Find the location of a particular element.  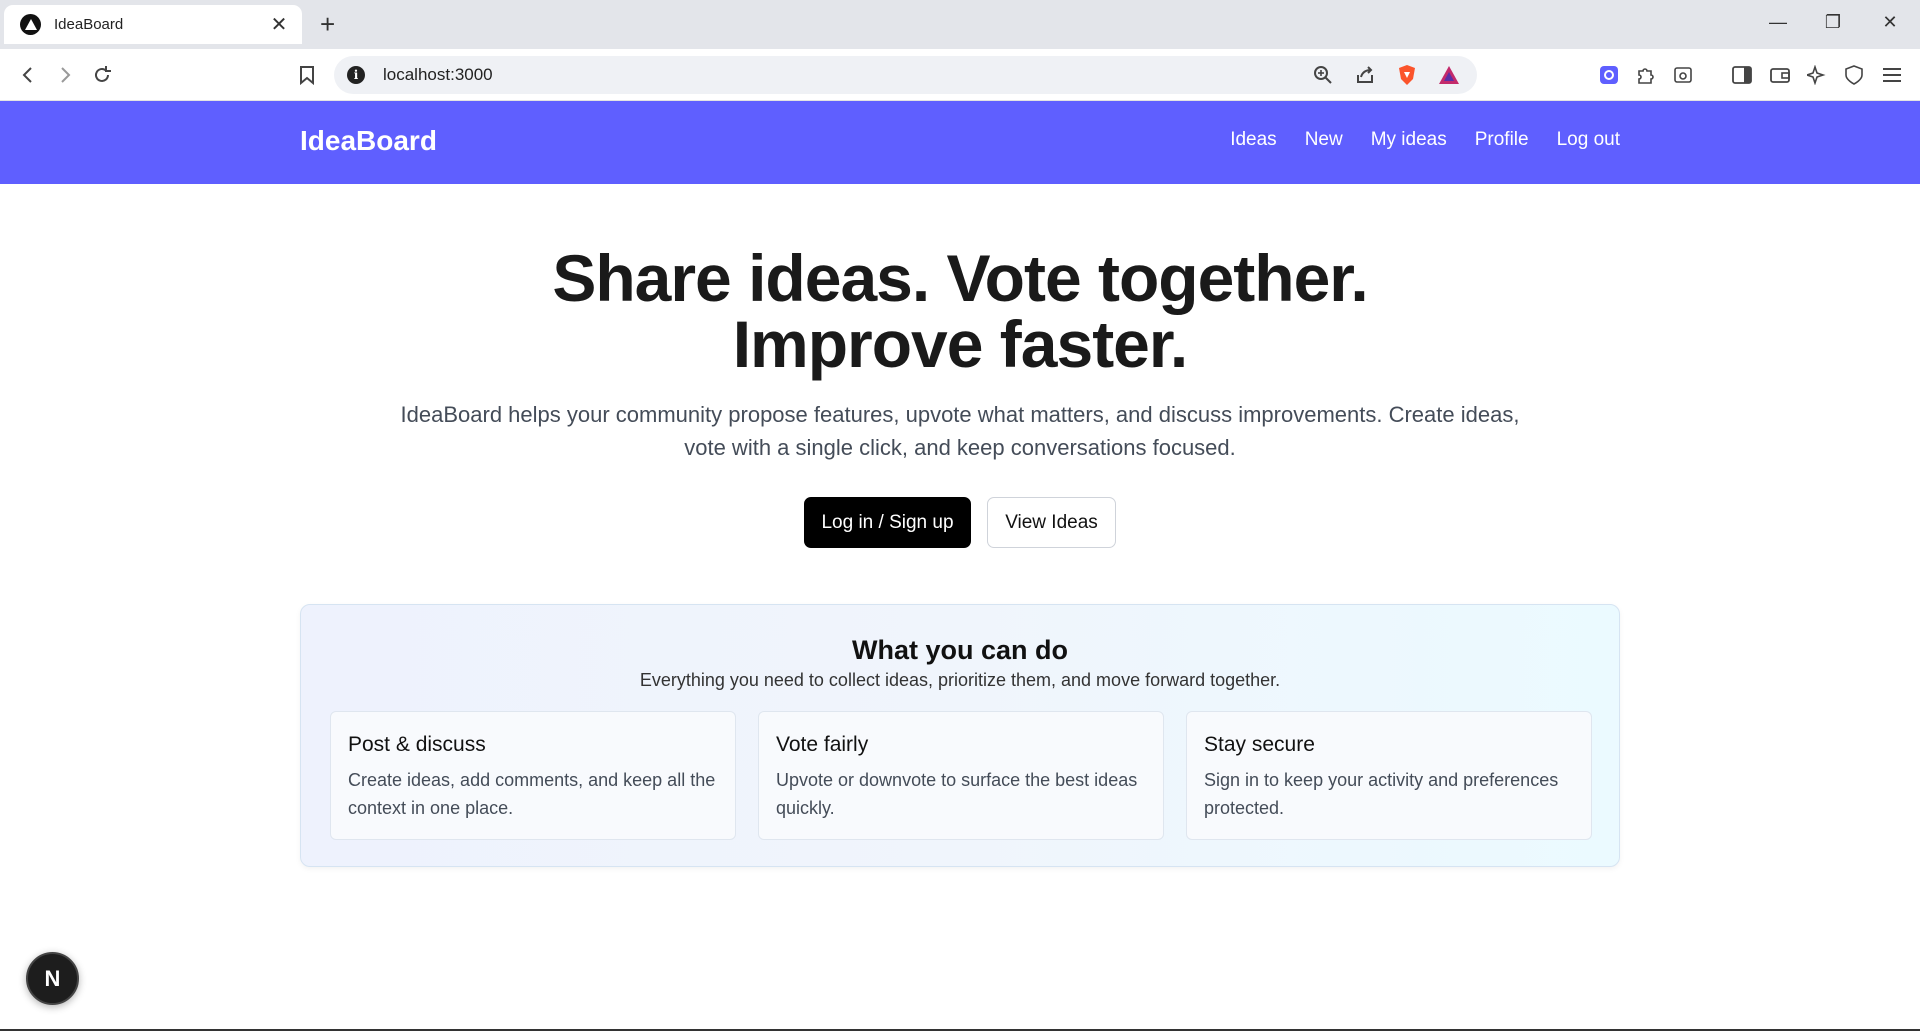

back-icon is located at coordinates (28, 75).